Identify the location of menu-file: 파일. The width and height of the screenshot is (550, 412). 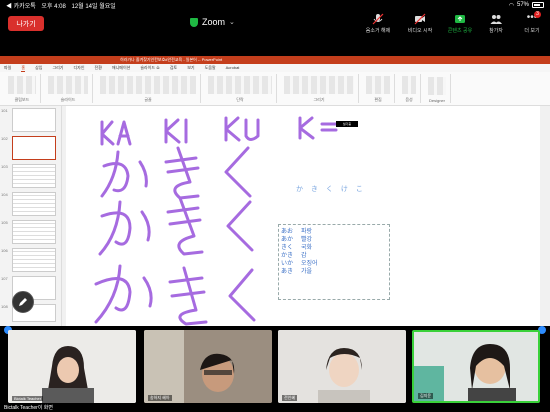
(7, 68).